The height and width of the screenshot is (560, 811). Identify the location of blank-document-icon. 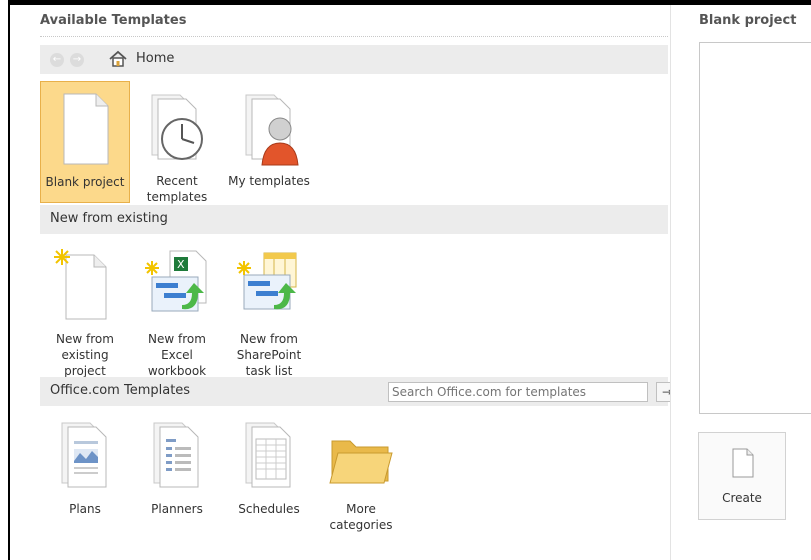
(85, 129).